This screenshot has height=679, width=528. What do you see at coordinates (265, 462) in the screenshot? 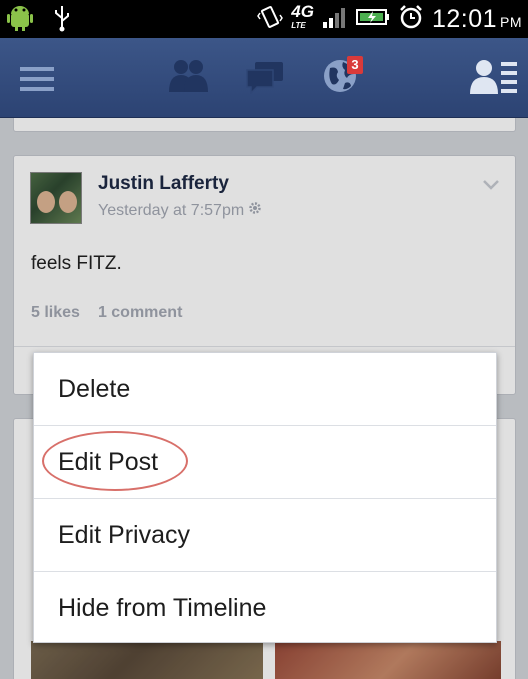
I see `menu-item-edit-post: Edit Post` at bounding box center [265, 462].